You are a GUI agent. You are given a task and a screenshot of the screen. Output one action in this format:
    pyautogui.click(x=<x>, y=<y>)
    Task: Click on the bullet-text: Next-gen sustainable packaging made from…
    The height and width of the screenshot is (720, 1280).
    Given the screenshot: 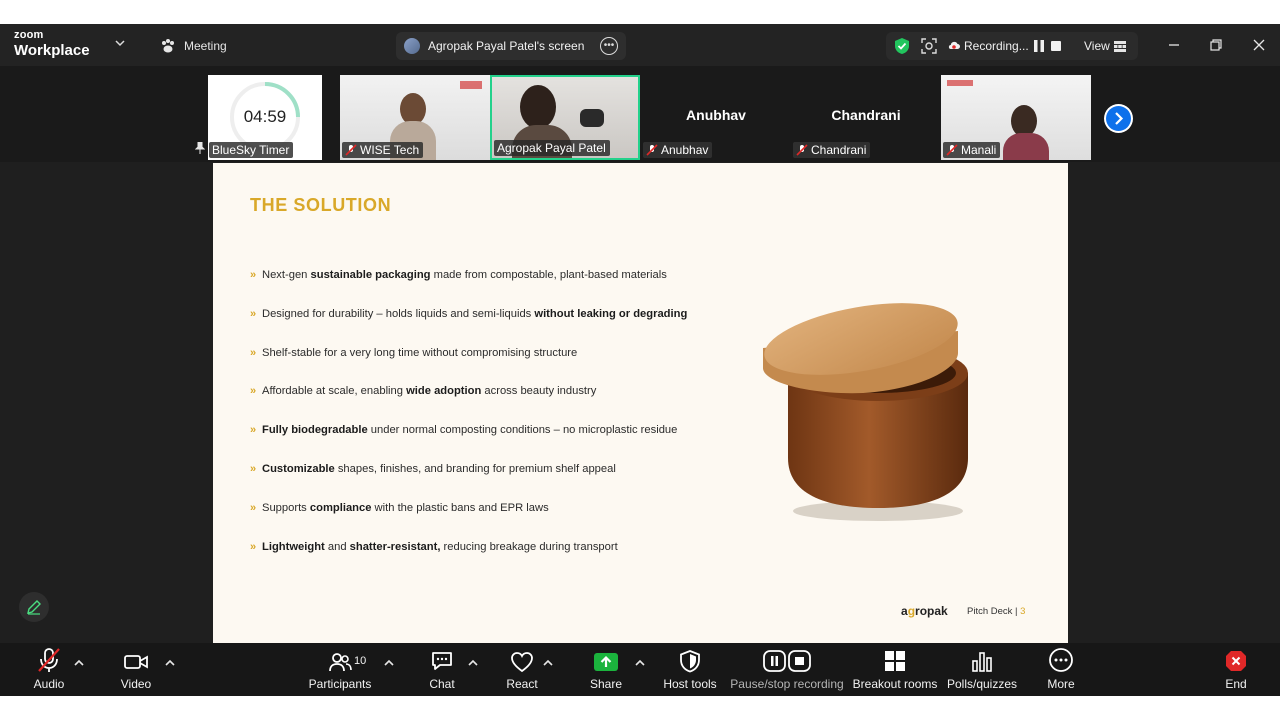 What is the action you would take?
    pyautogui.click(x=464, y=275)
    